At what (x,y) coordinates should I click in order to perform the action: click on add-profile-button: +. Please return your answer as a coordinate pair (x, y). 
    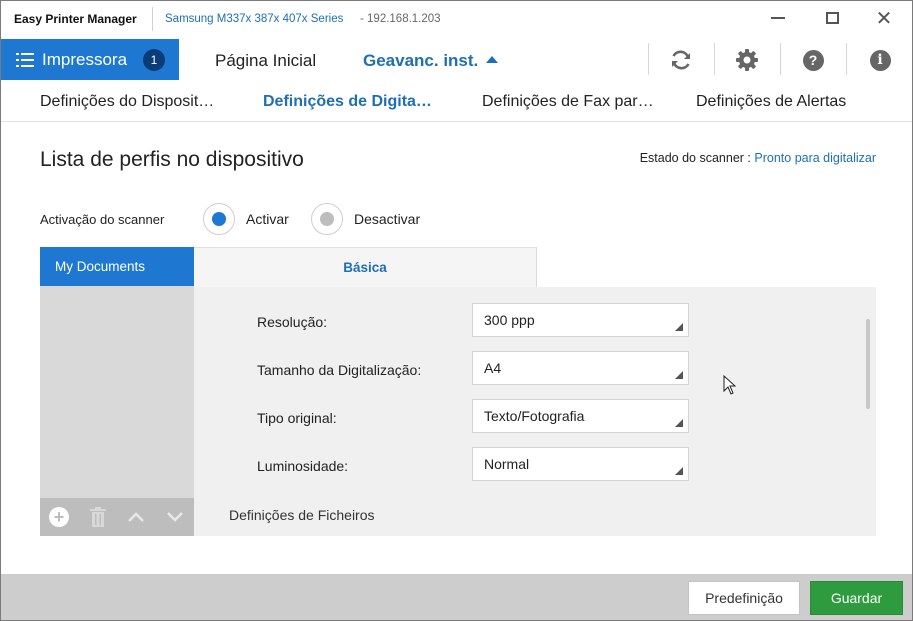
    Looking at the image, I should click on (59, 517).